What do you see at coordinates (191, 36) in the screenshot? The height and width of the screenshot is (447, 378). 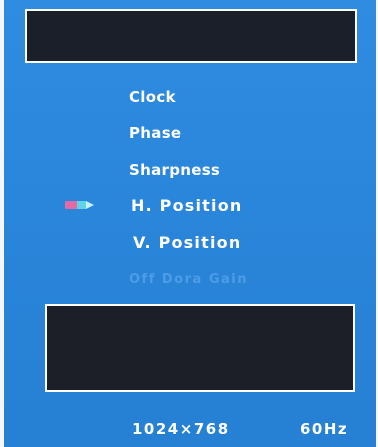 I see `title-display-box` at bounding box center [191, 36].